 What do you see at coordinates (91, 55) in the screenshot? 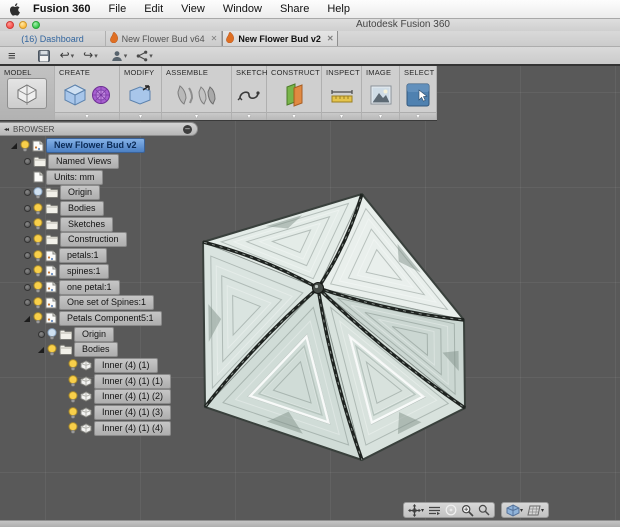
I see `redo-button: ↪ ▾` at bounding box center [91, 55].